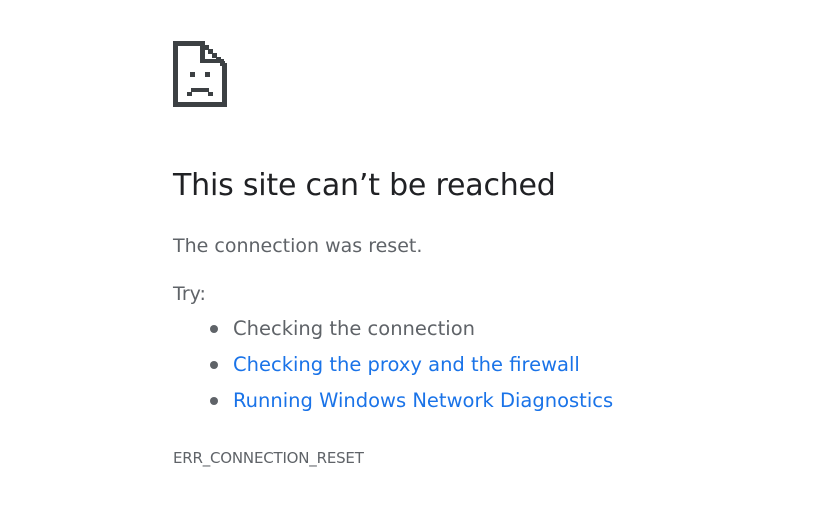  Describe the element at coordinates (423, 400) in the screenshot. I see `run-network-diagnostics-link: Running Windows Network Diagnostics` at that location.